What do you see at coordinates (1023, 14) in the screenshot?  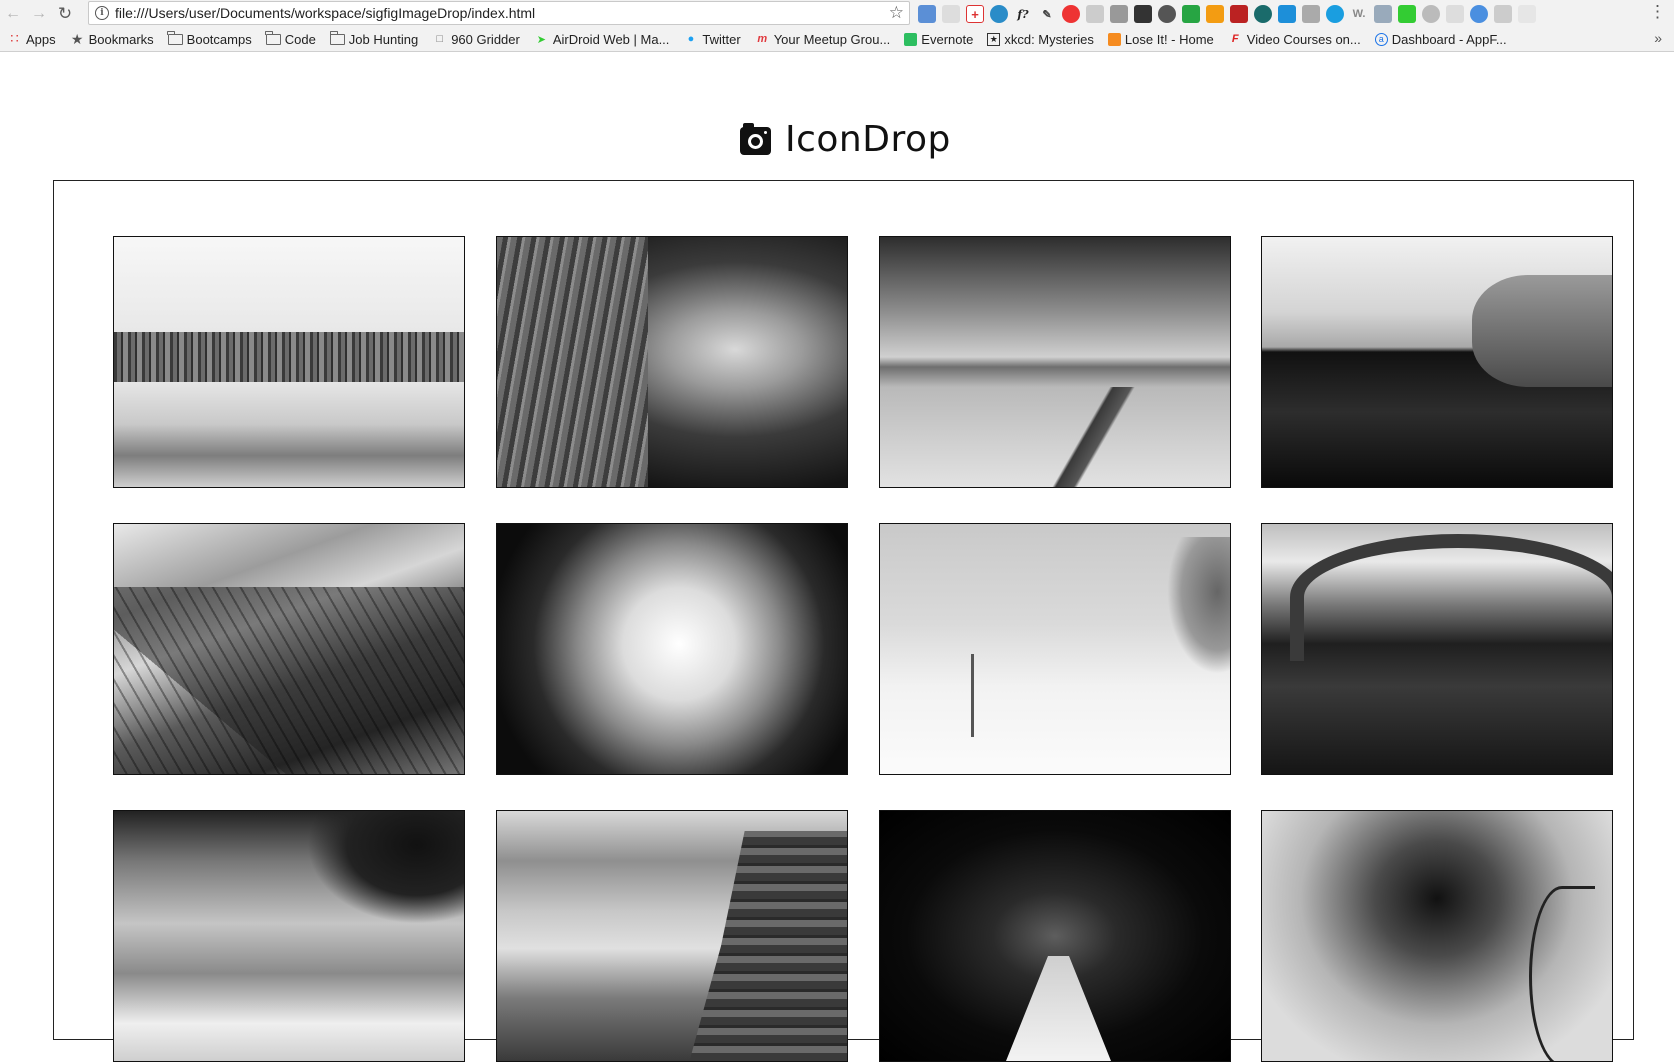 I see `extension-fx-icon: f?` at bounding box center [1023, 14].